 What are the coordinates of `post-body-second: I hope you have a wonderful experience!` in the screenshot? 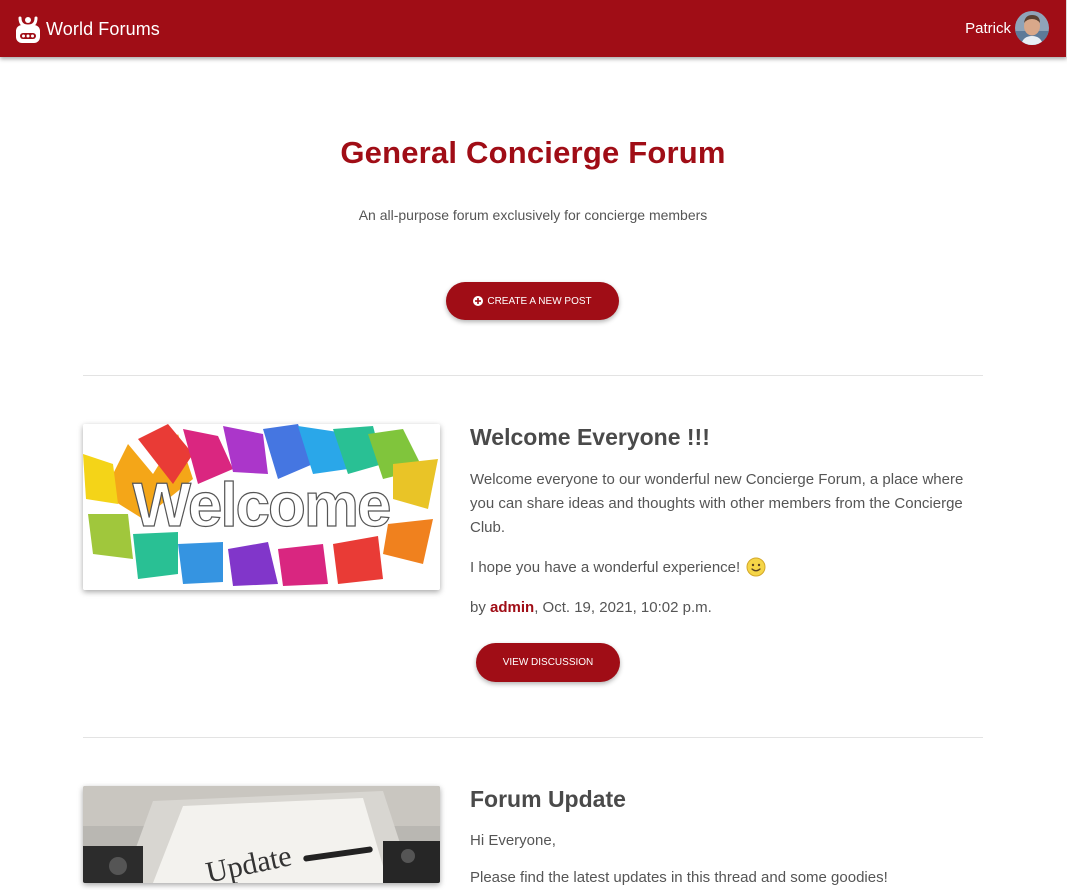 It's located at (605, 567).